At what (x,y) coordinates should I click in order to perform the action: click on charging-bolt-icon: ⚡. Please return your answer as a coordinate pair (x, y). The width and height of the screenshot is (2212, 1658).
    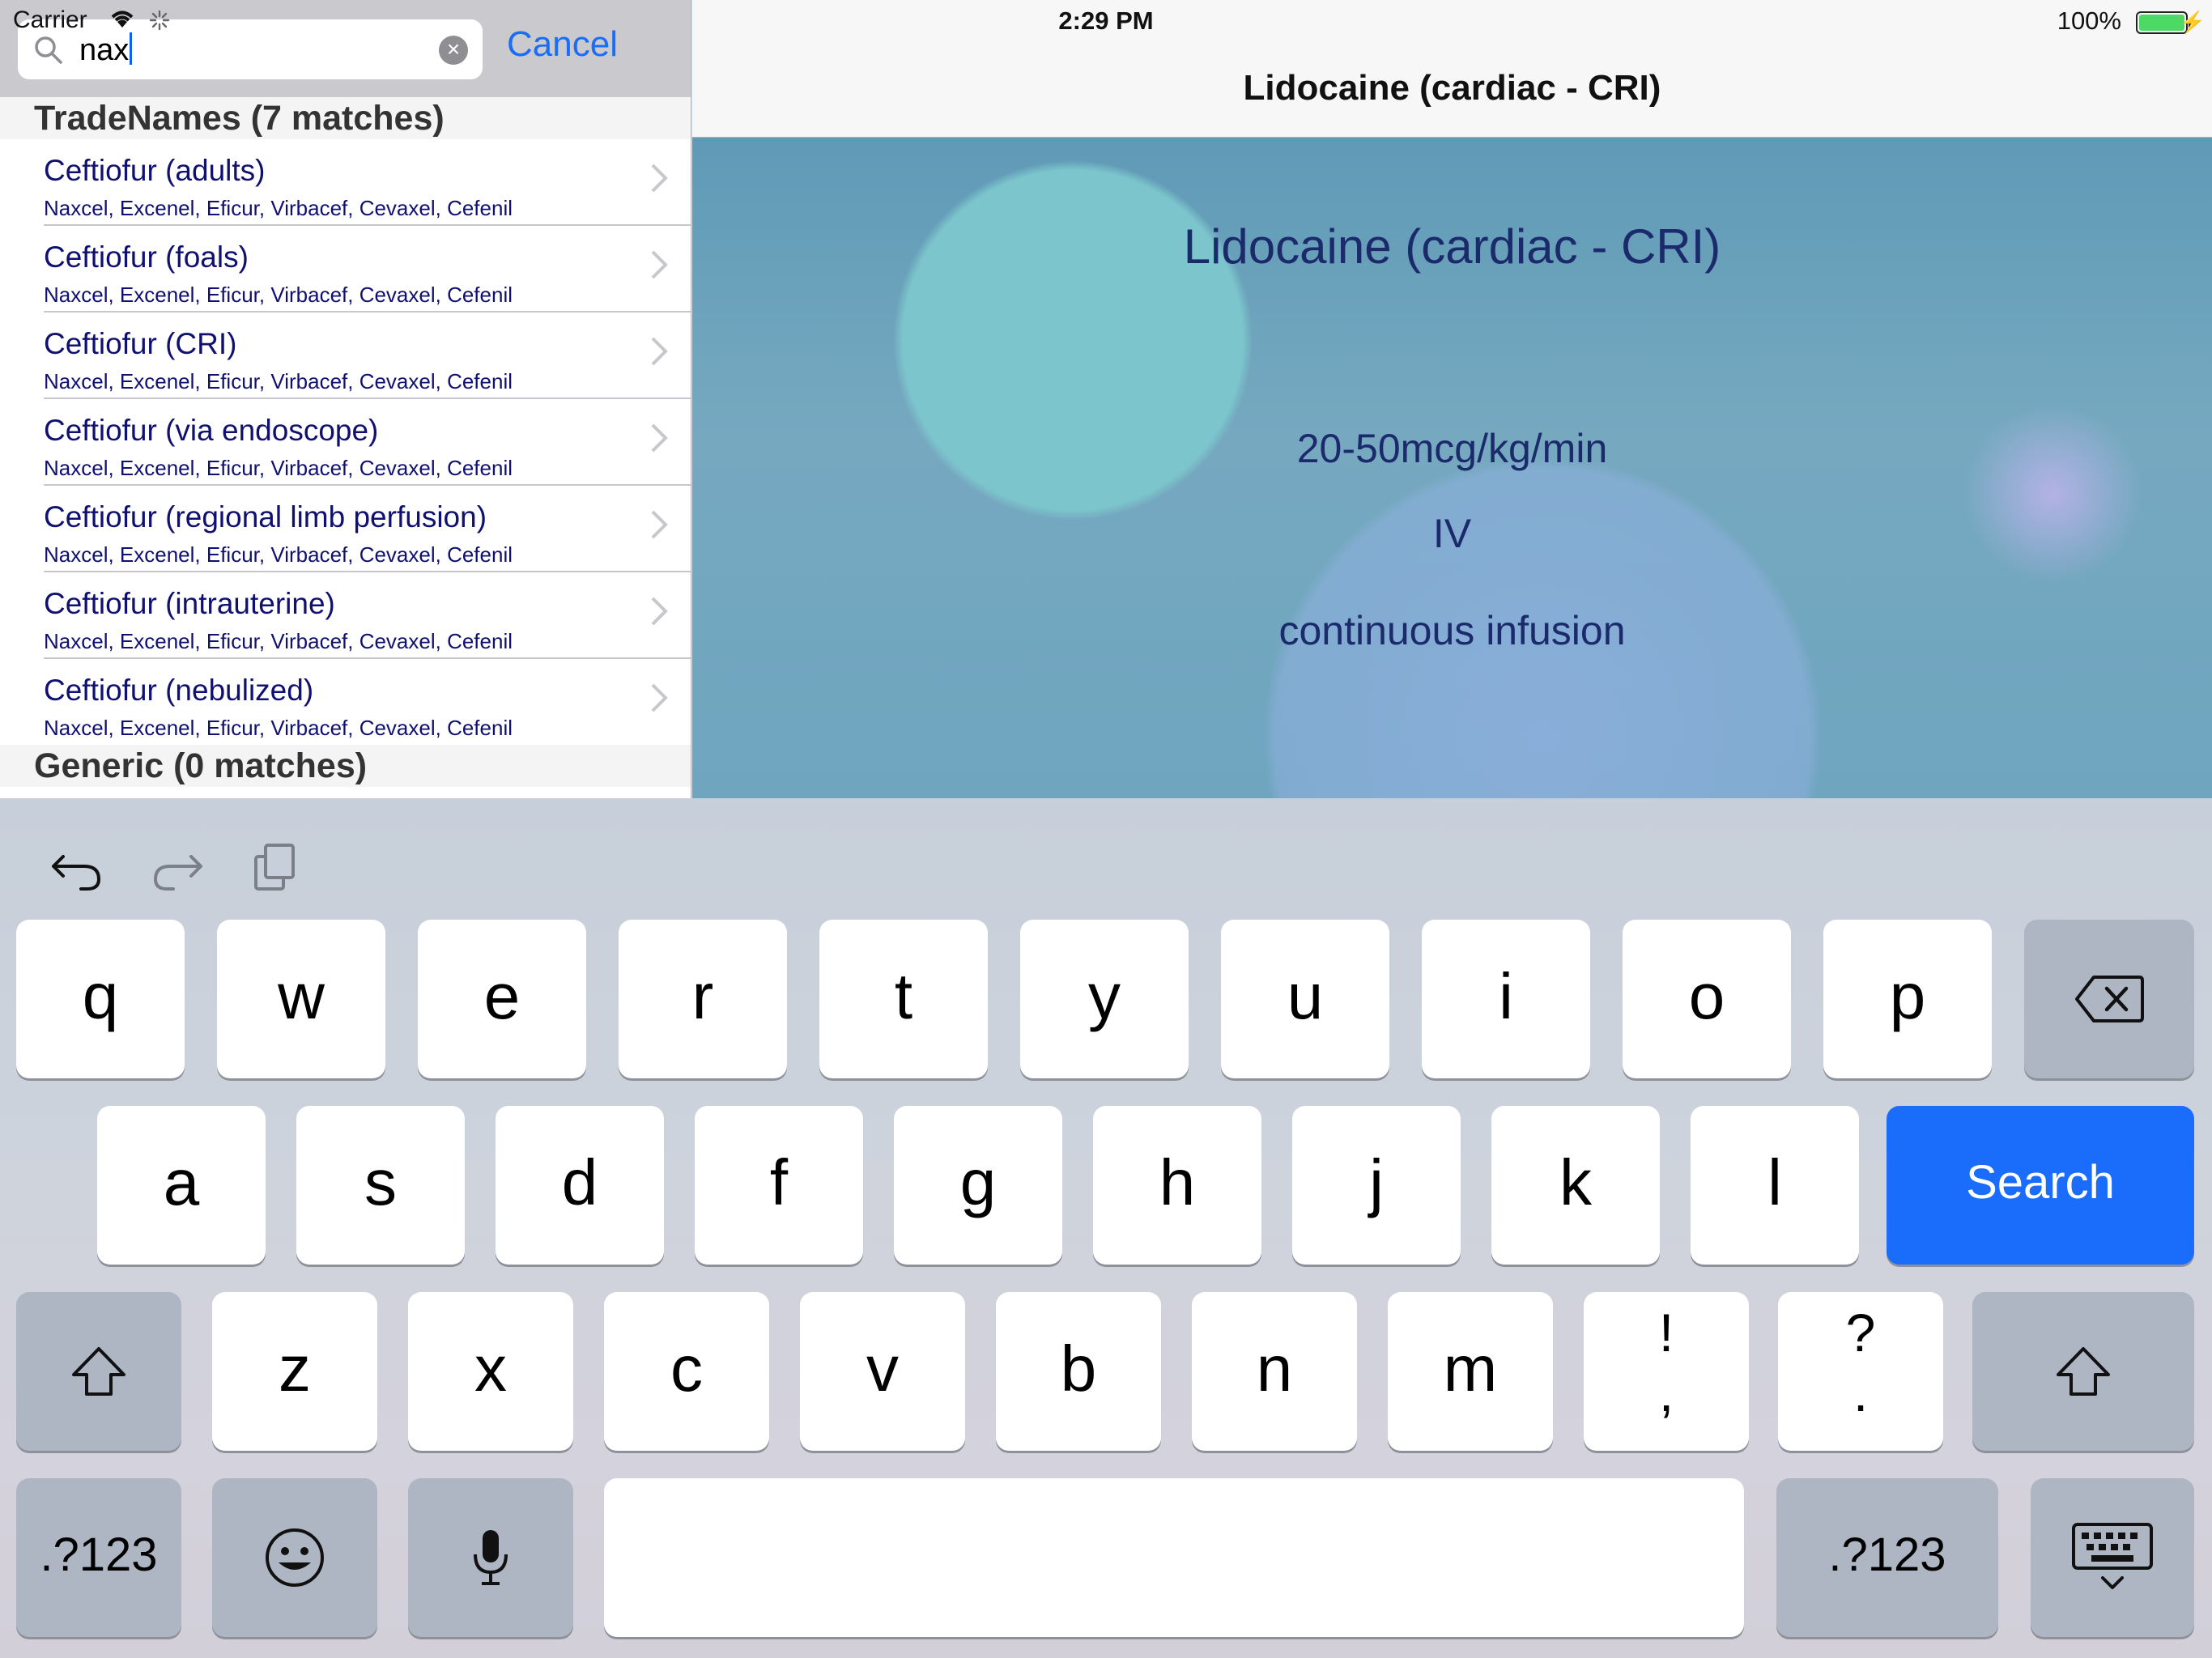
    Looking at the image, I should click on (2193, 22).